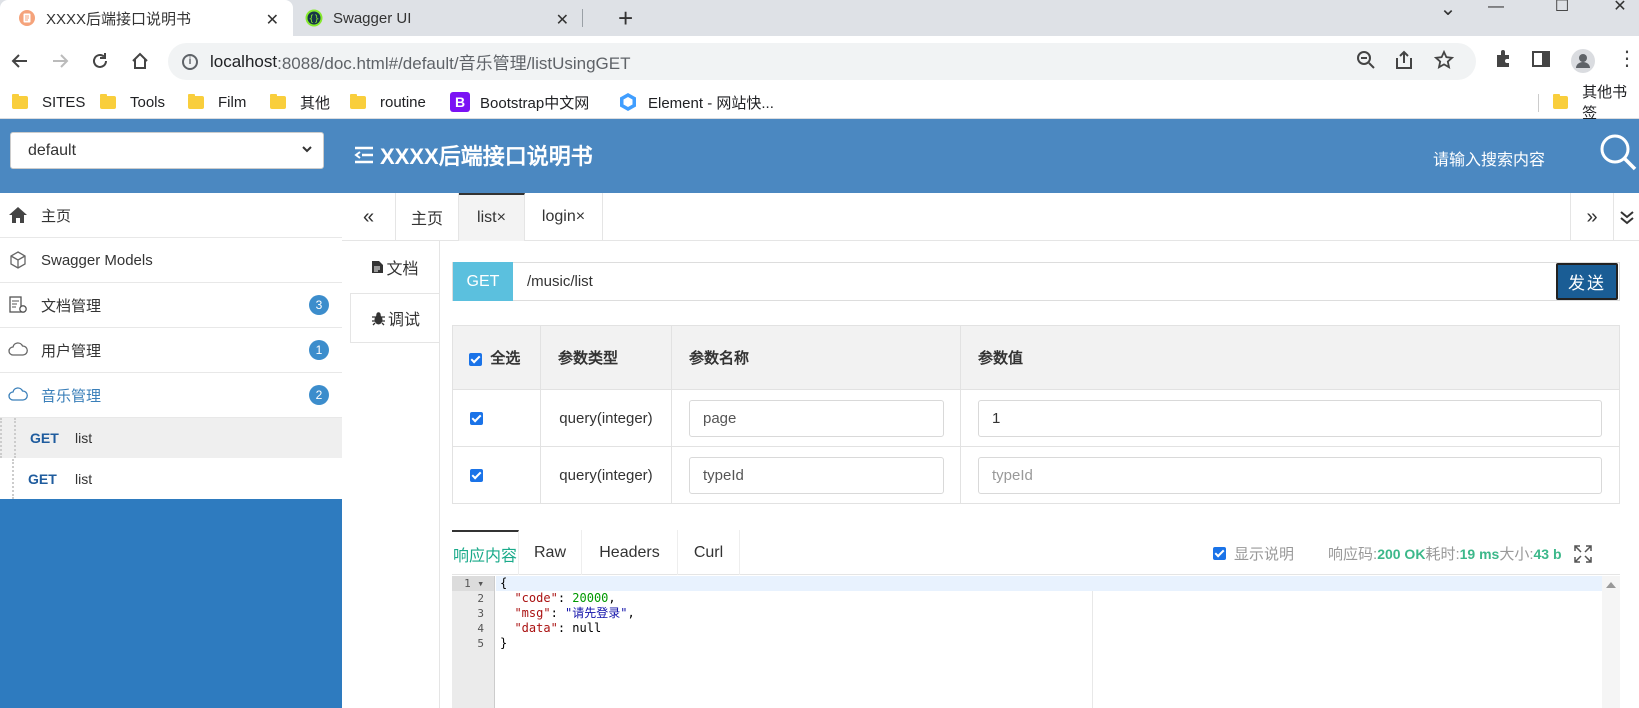 Image resolution: width=1639 pixels, height=708 pixels. I want to click on bookmark-label: SITES, so click(64, 102).